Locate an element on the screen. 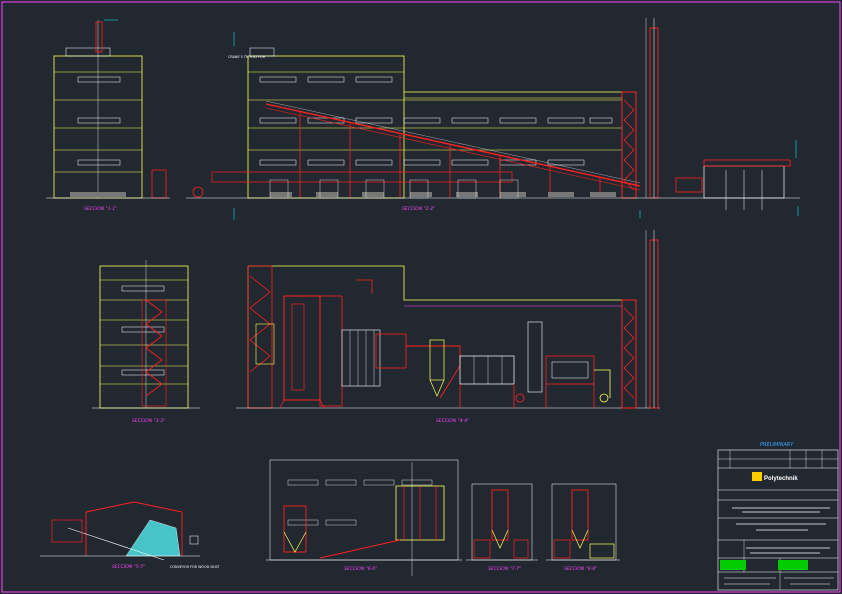  label-section-3-3: SECCION "3-3" is located at coordinates (148, 421).